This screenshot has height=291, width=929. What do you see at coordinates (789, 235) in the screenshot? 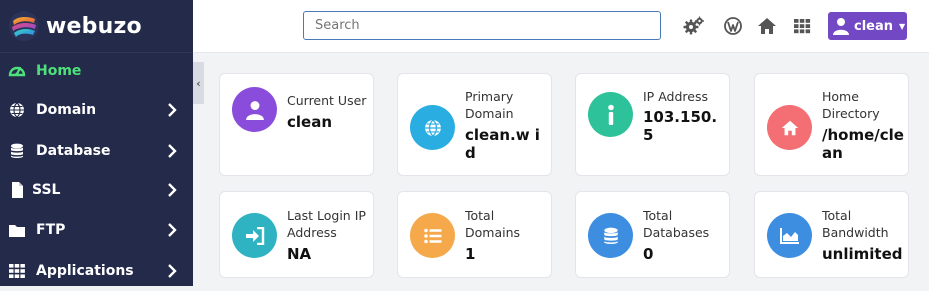
I see `chart-icon` at bounding box center [789, 235].